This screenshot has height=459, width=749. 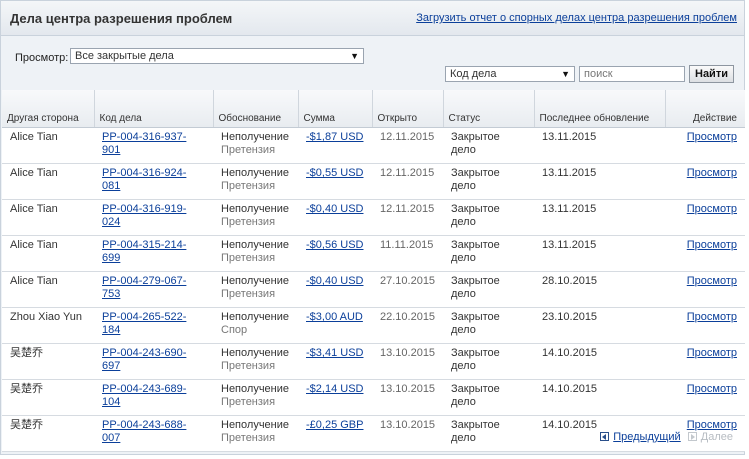 I want to click on case-code-link: PP-004-316-919- 024, so click(x=144, y=215).